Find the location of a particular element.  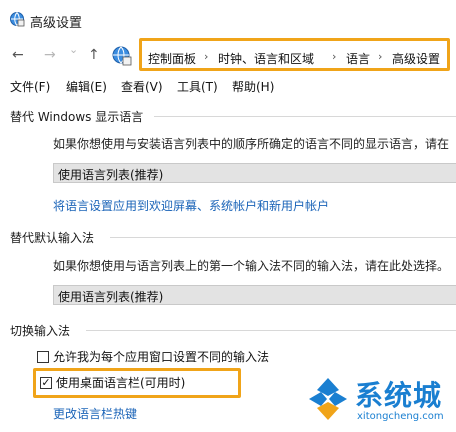

input-method-description: 如果你想使用与语言列表上的第一个输入法不同的输入法，请在此处选择。 is located at coordinates (251, 266).